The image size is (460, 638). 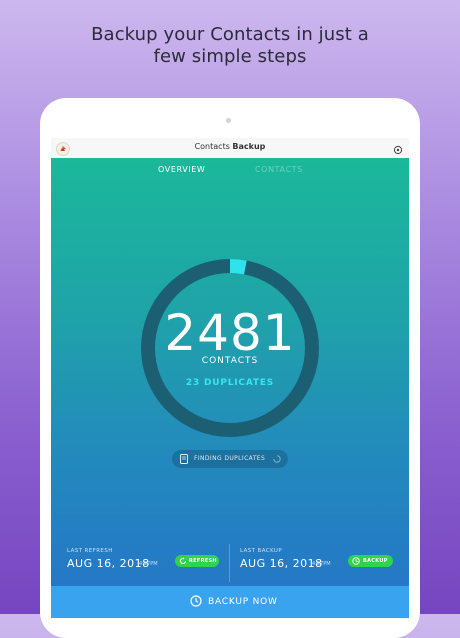 What do you see at coordinates (148, 564) in the screenshot?
I see `last-refresh-time: 4:27PM` at bounding box center [148, 564].